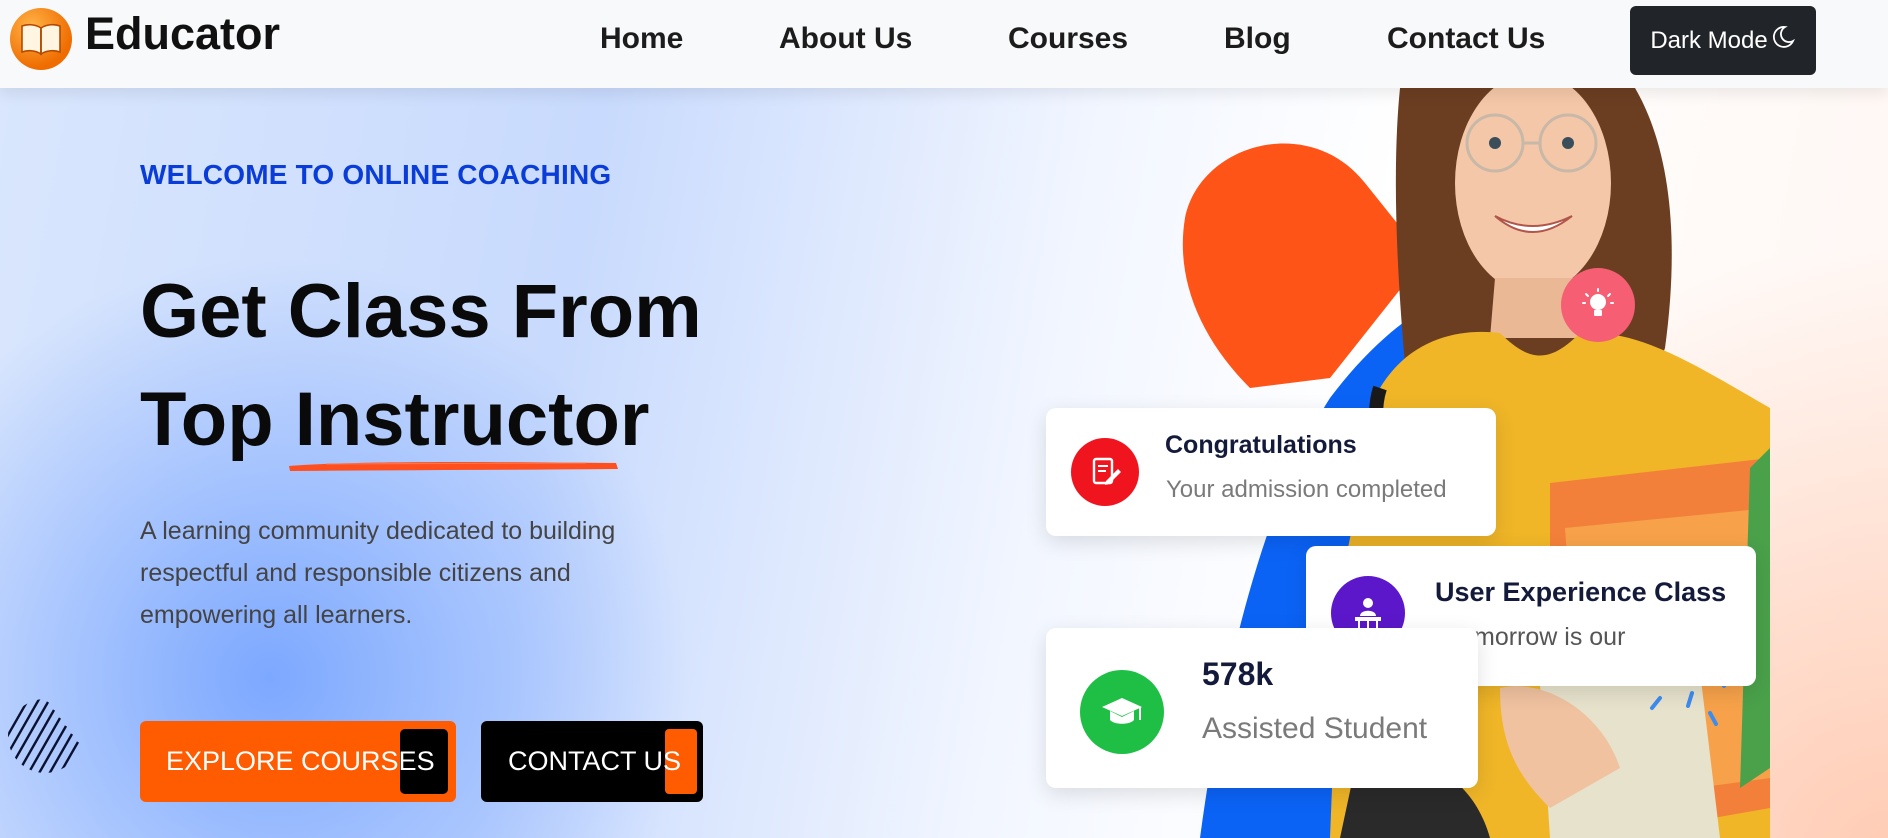 This screenshot has width=1888, height=838. I want to click on nav-home: Home, so click(641, 39).